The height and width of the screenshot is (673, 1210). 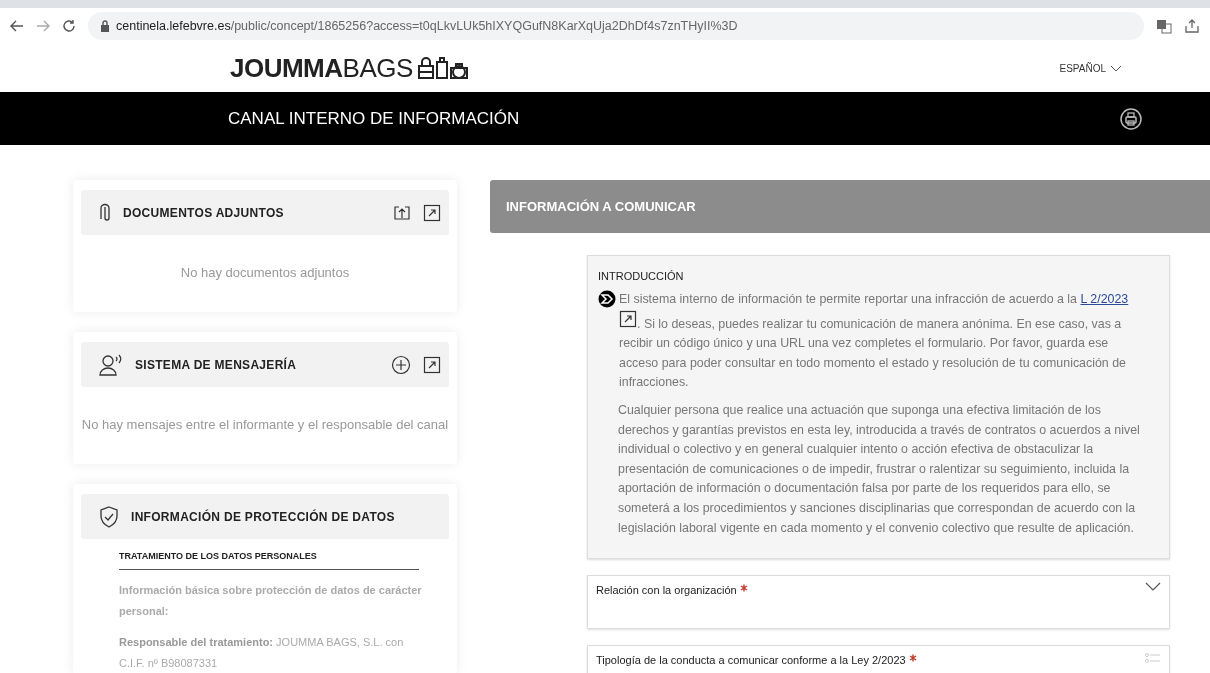 I want to click on external-link-icon, so click(x=628, y=318).